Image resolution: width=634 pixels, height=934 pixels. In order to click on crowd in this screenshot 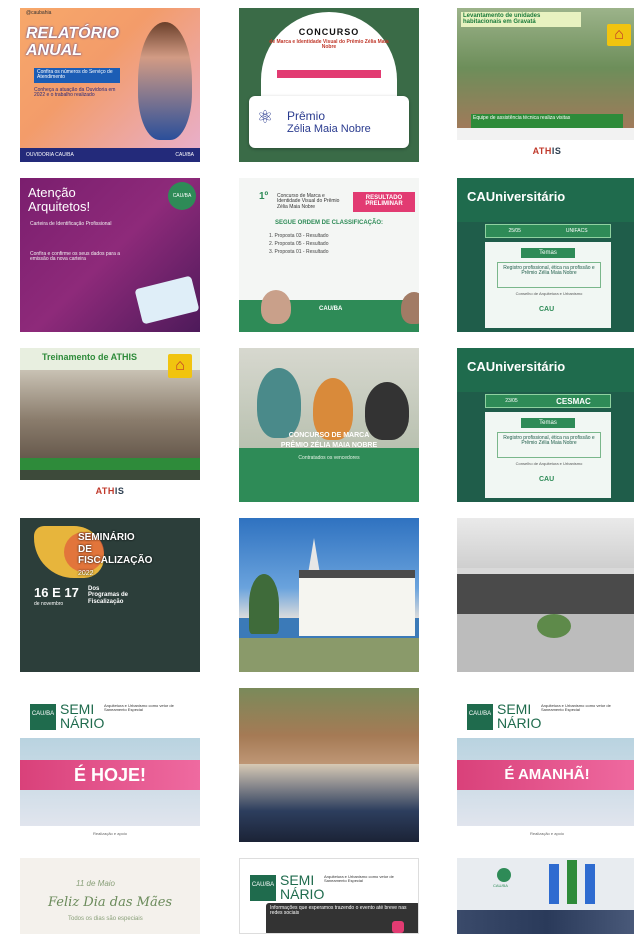, I will do `click(545, 594)`.